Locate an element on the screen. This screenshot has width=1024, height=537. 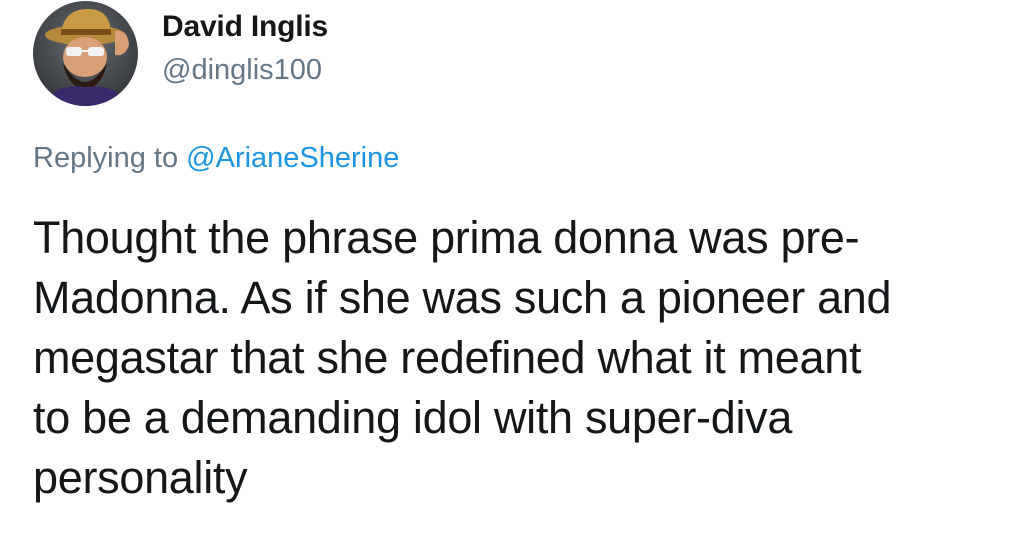
display-name: David Inglis is located at coordinates (245, 27).